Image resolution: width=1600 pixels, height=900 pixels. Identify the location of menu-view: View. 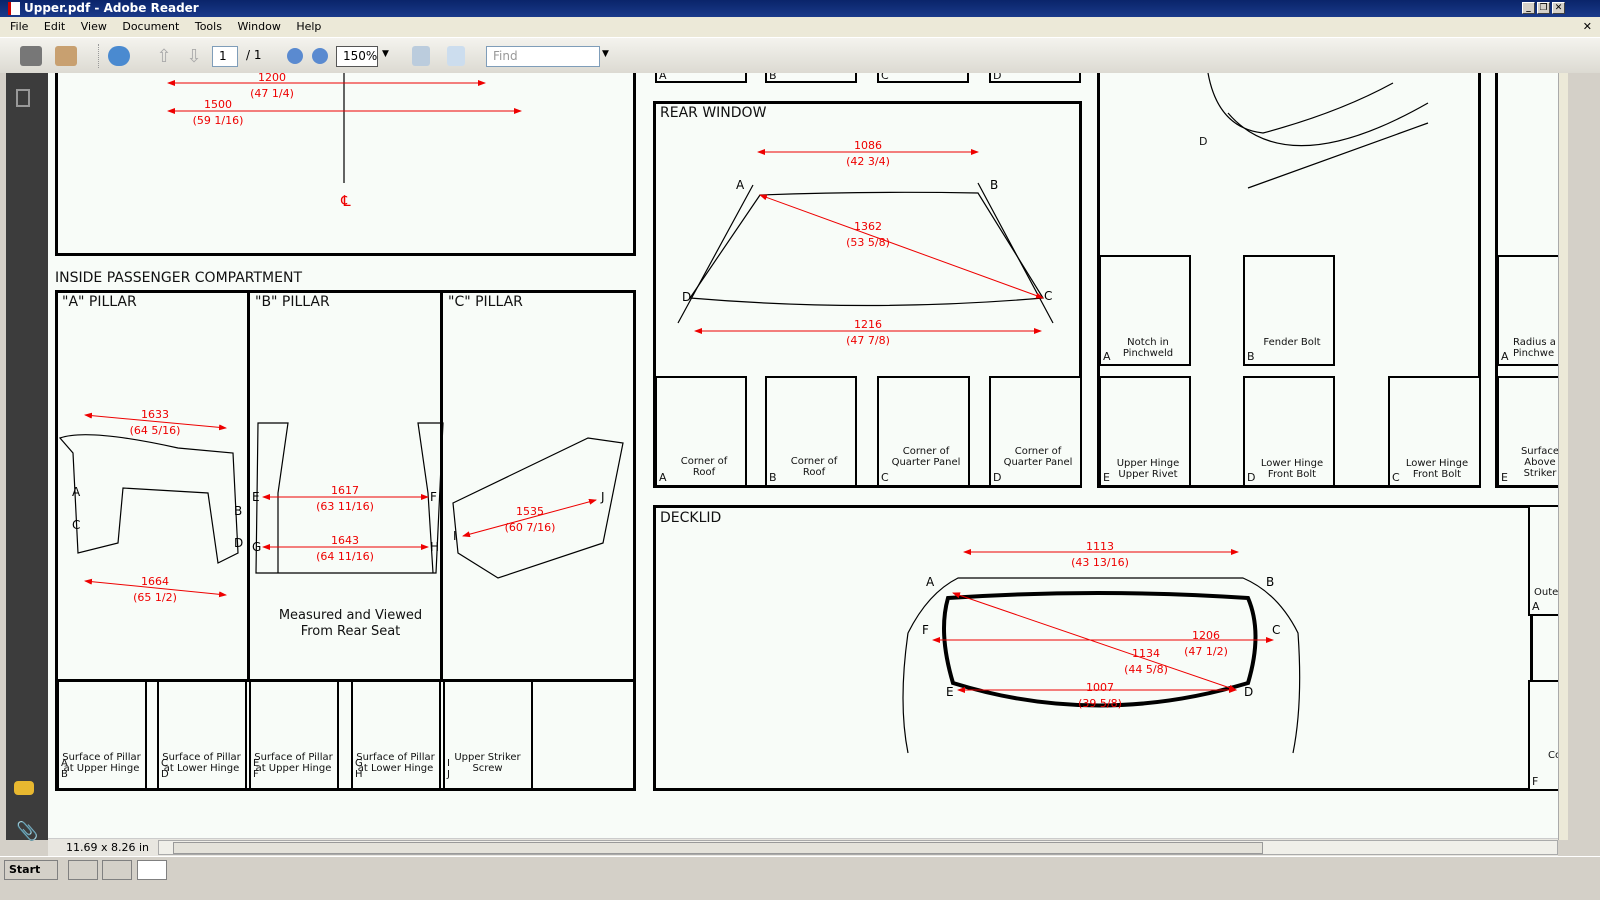
(94, 26).